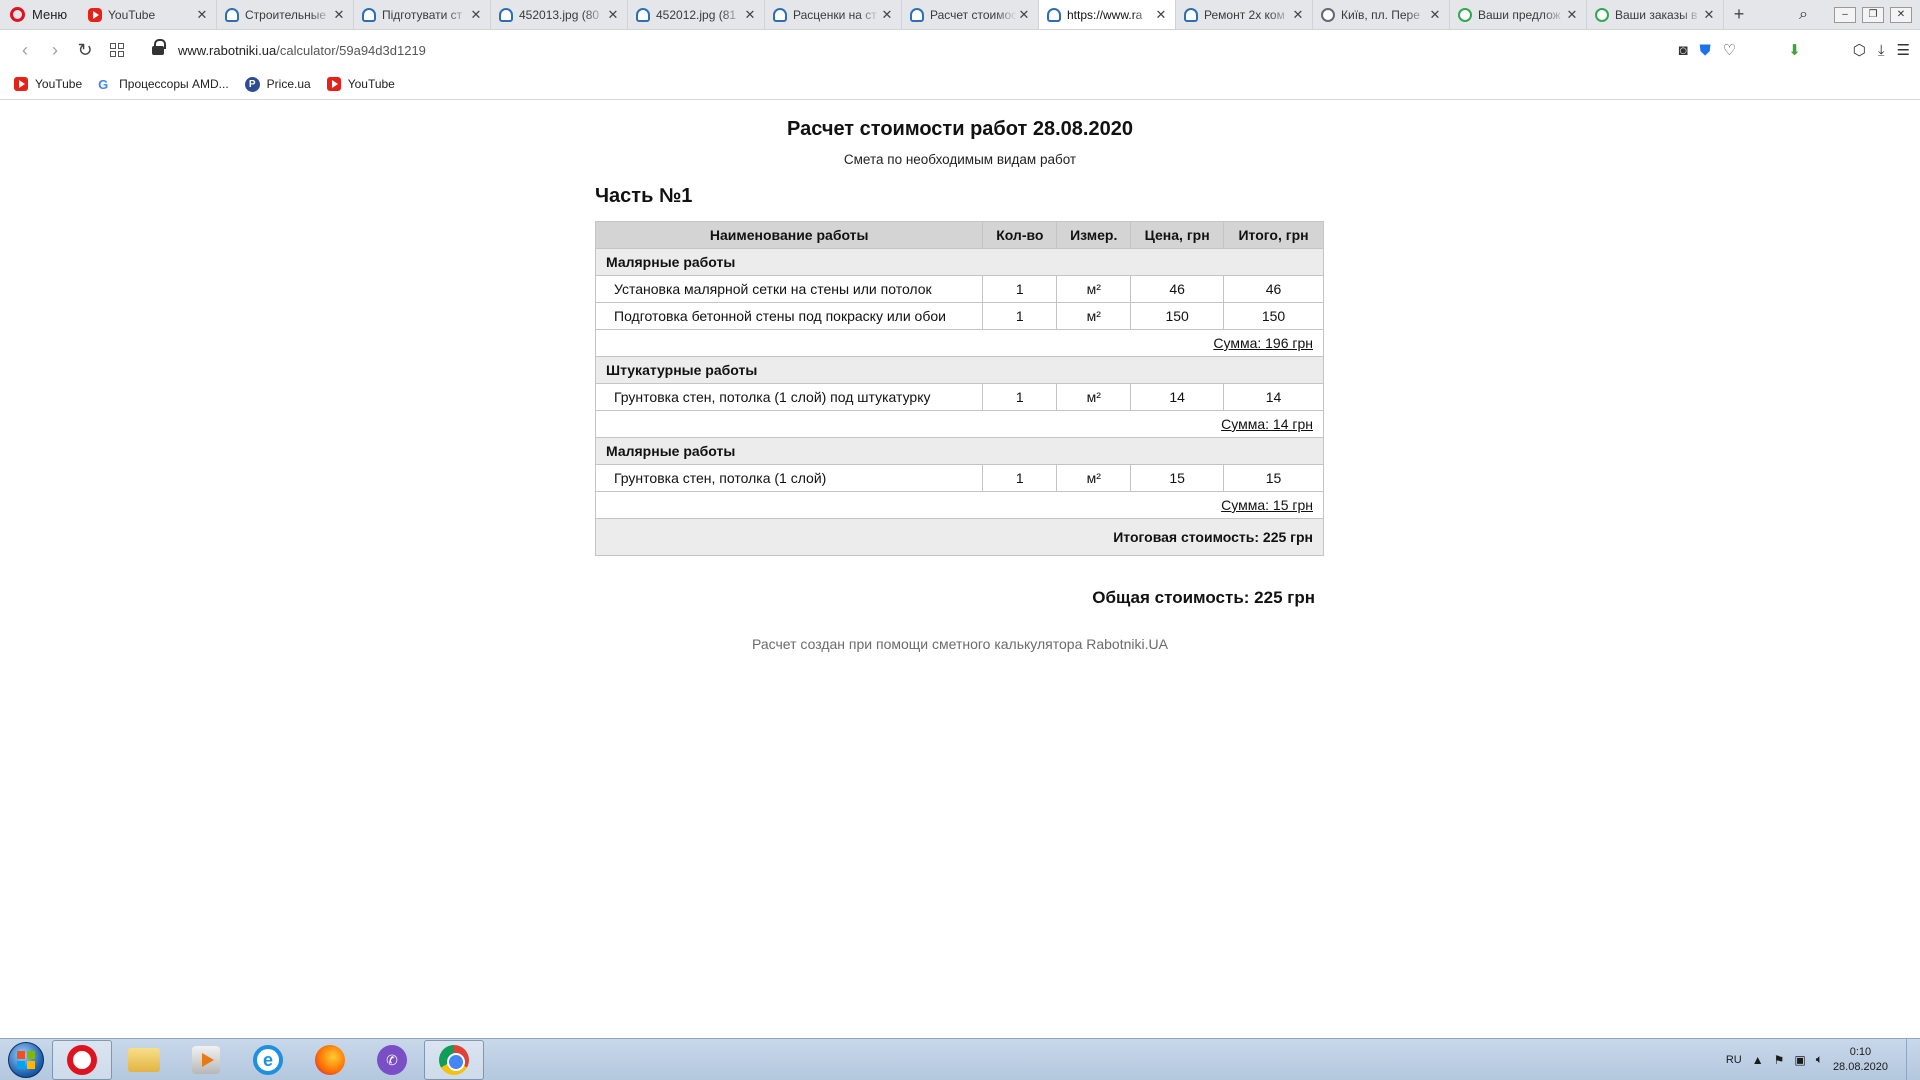 The height and width of the screenshot is (1080, 1920). Describe the element at coordinates (1734, 1060) in the screenshot. I see `language-indicator: RU` at that location.